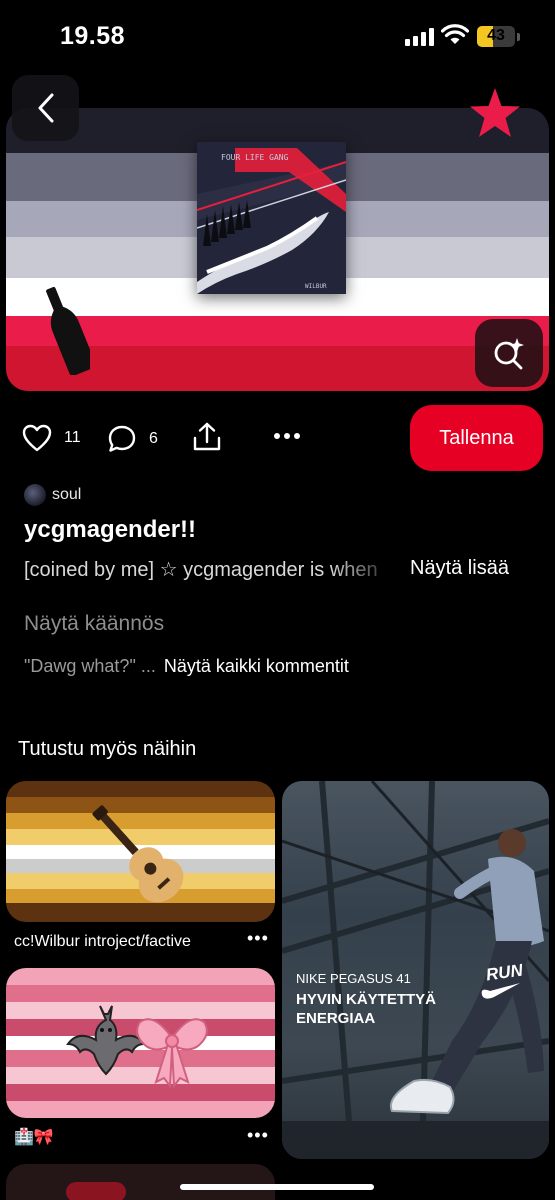 The height and width of the screenshot is (1200, 555). Describe the element at coordinates (500, 991) in the screenshot. I see `nike-swoosh-icon` at that location.